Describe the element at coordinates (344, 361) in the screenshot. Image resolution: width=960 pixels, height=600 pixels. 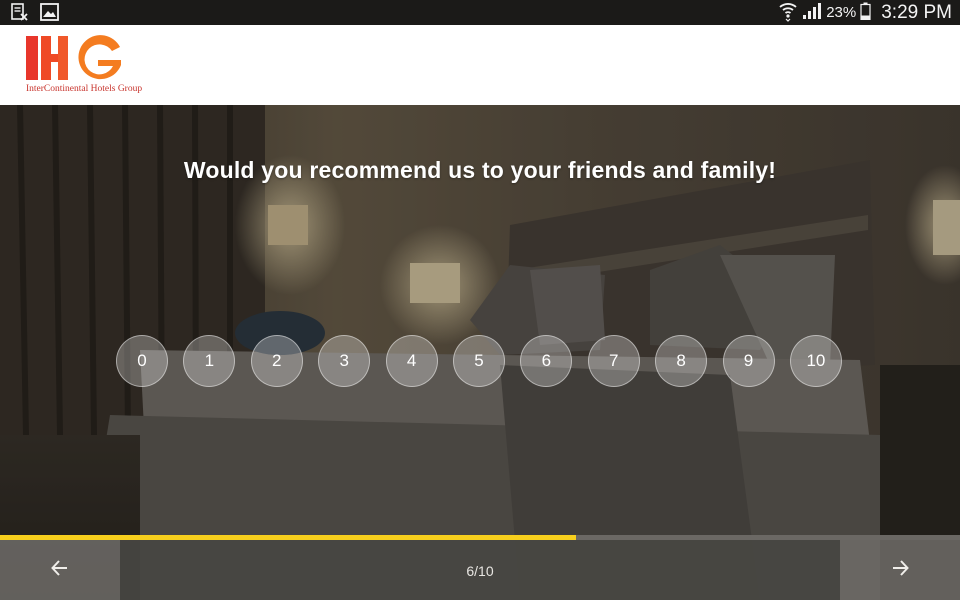
I see `rating-option-3: 3` at that location.